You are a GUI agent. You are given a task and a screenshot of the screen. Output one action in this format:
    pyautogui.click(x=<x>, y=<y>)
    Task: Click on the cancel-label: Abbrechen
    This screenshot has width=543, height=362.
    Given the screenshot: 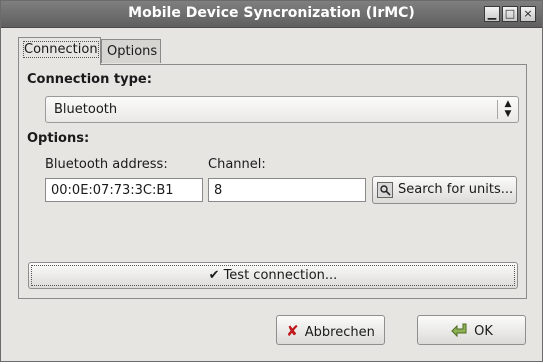 What is the action you would take?
    pyautogui.click(x=339, y=332)
    